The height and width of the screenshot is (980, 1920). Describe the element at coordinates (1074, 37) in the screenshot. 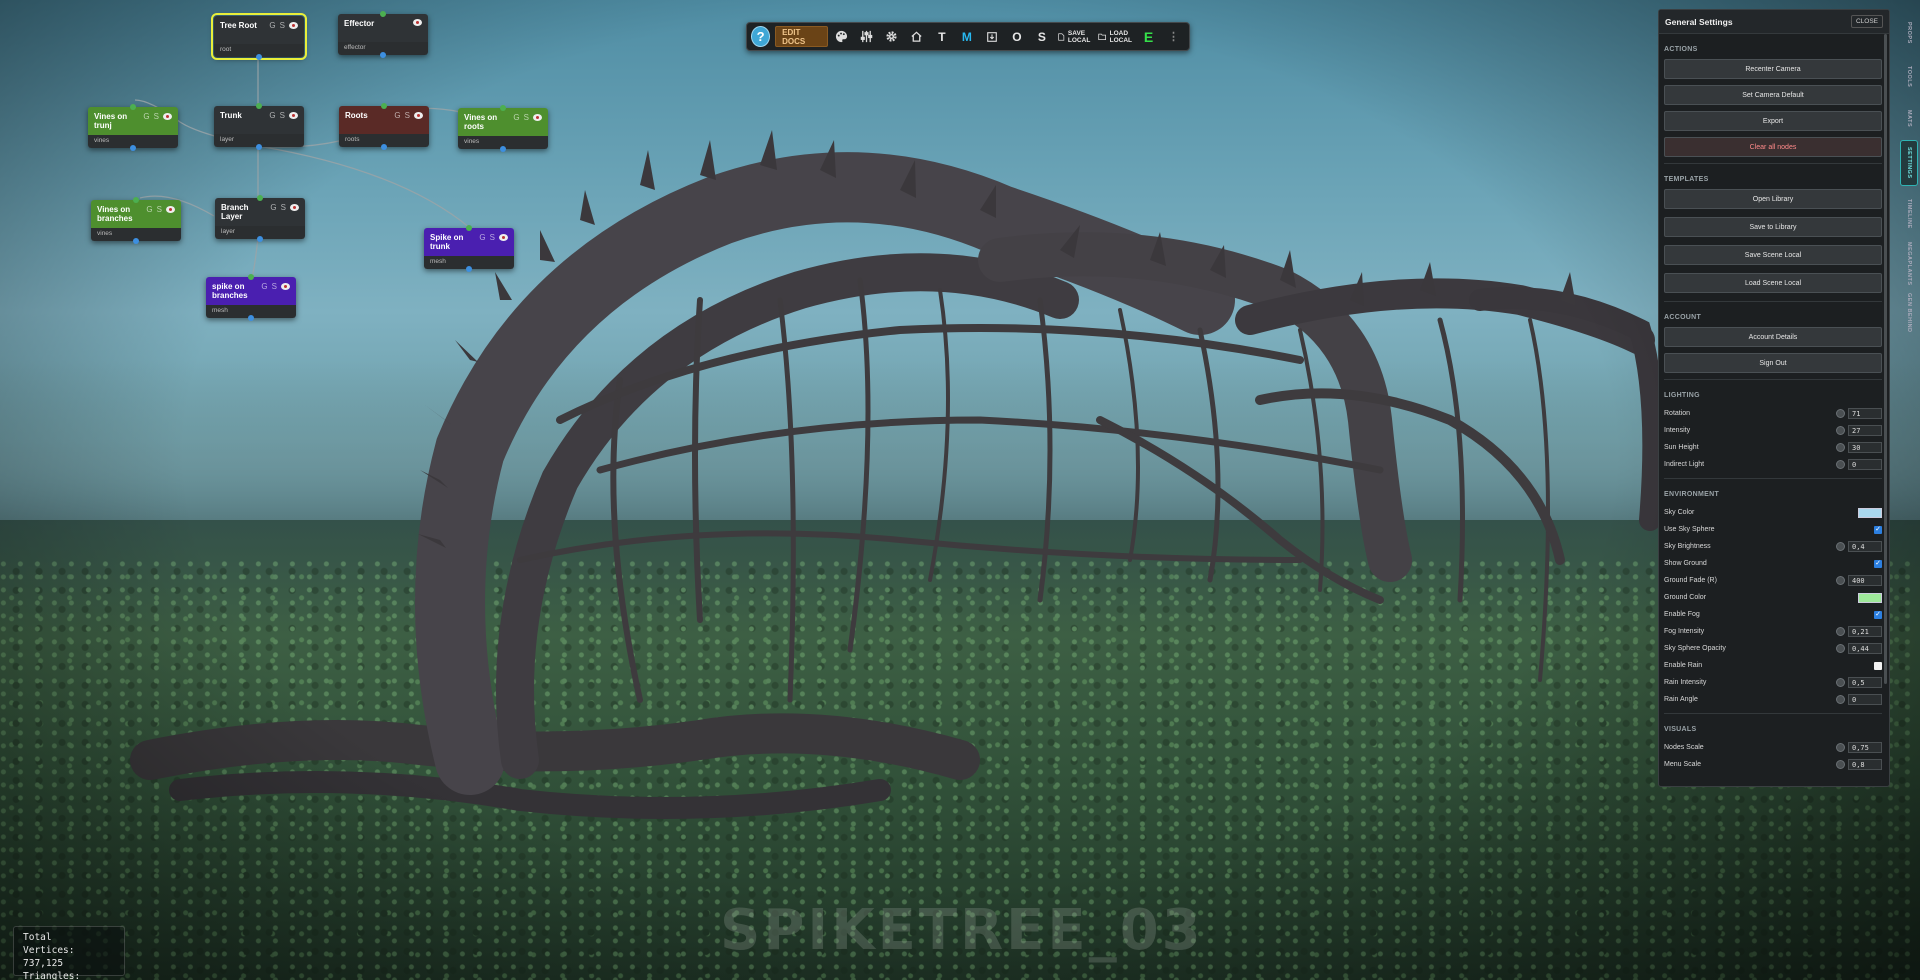

I see `save-local-button: SAVE LOCAL` at that location.